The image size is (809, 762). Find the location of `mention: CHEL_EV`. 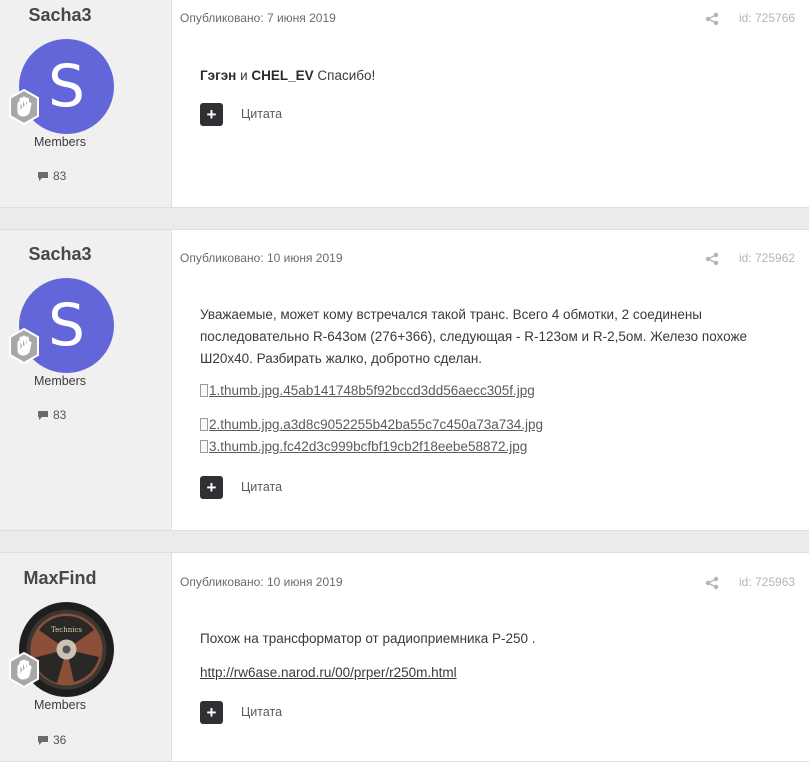

mention: CHEL_EV is located at coordinates (282, 75).